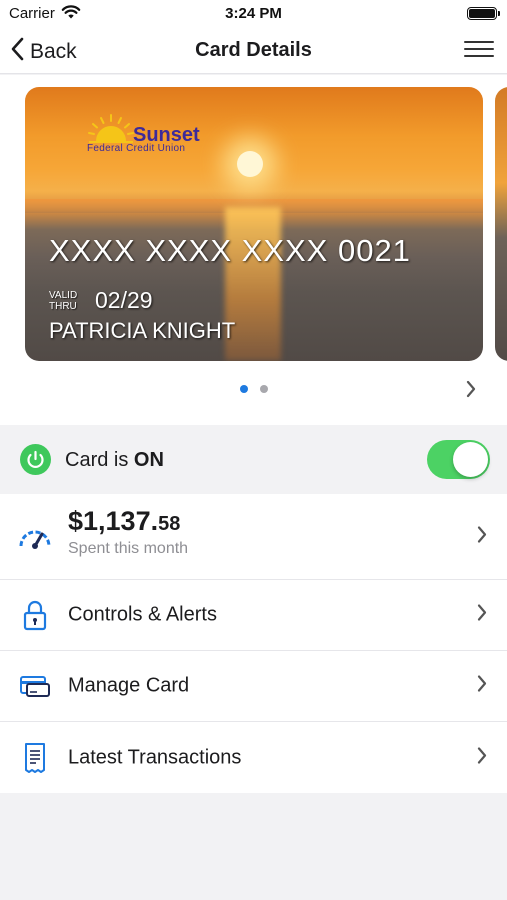  Describe the element at coordinates (479, 51) in the screenshot. I see `hamburger-menu-icon` at that location.